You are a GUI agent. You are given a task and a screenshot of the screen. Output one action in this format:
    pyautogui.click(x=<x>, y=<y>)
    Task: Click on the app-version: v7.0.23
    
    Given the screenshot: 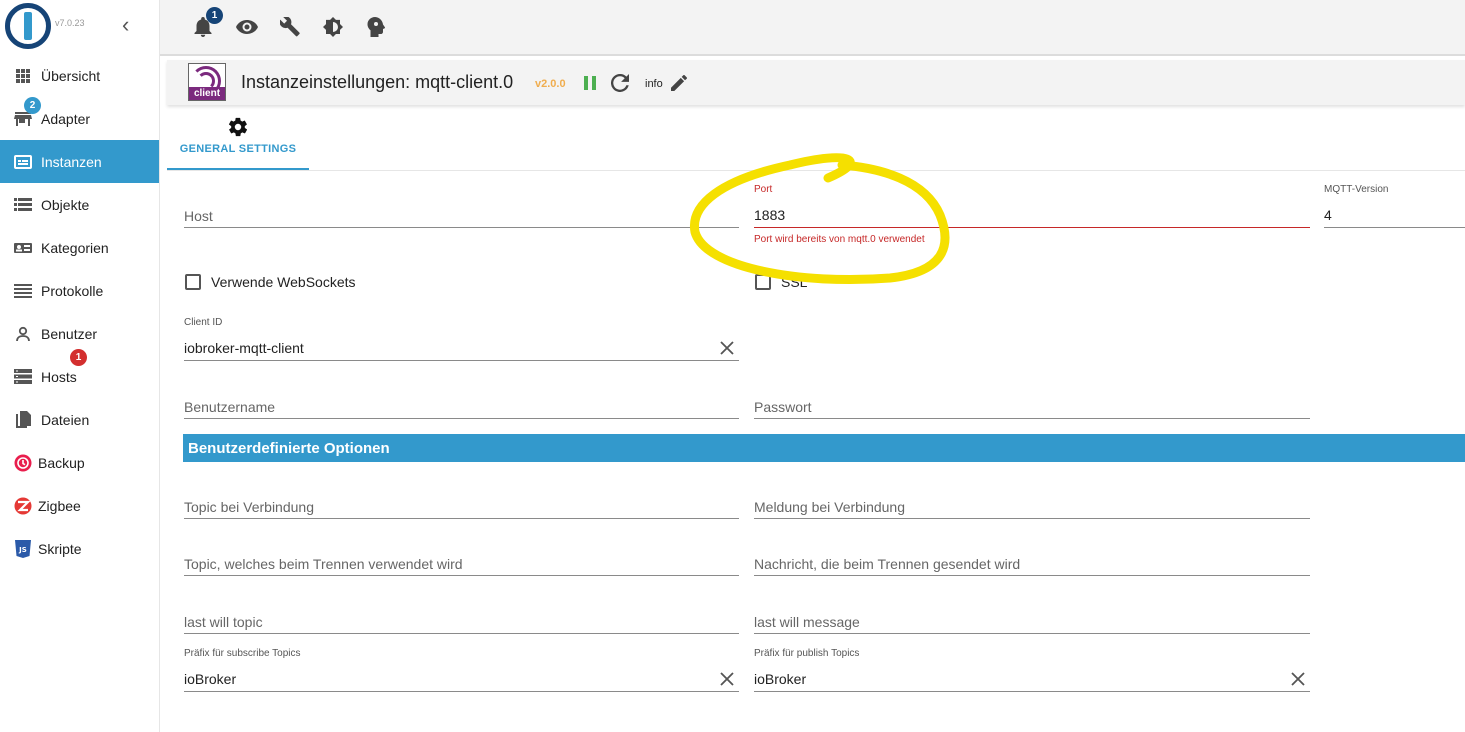 What is the action you would take?
    pyautogui.click(x=70, y=23)
    